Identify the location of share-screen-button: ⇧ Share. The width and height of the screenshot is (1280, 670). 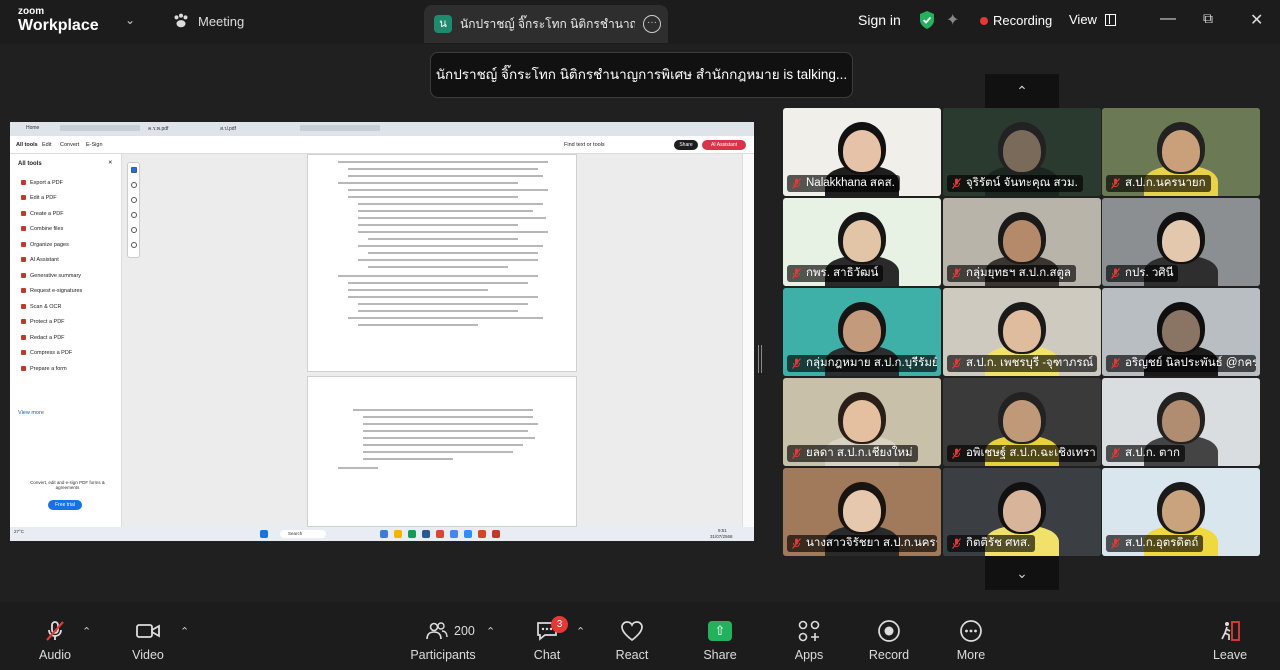
(720, 640).